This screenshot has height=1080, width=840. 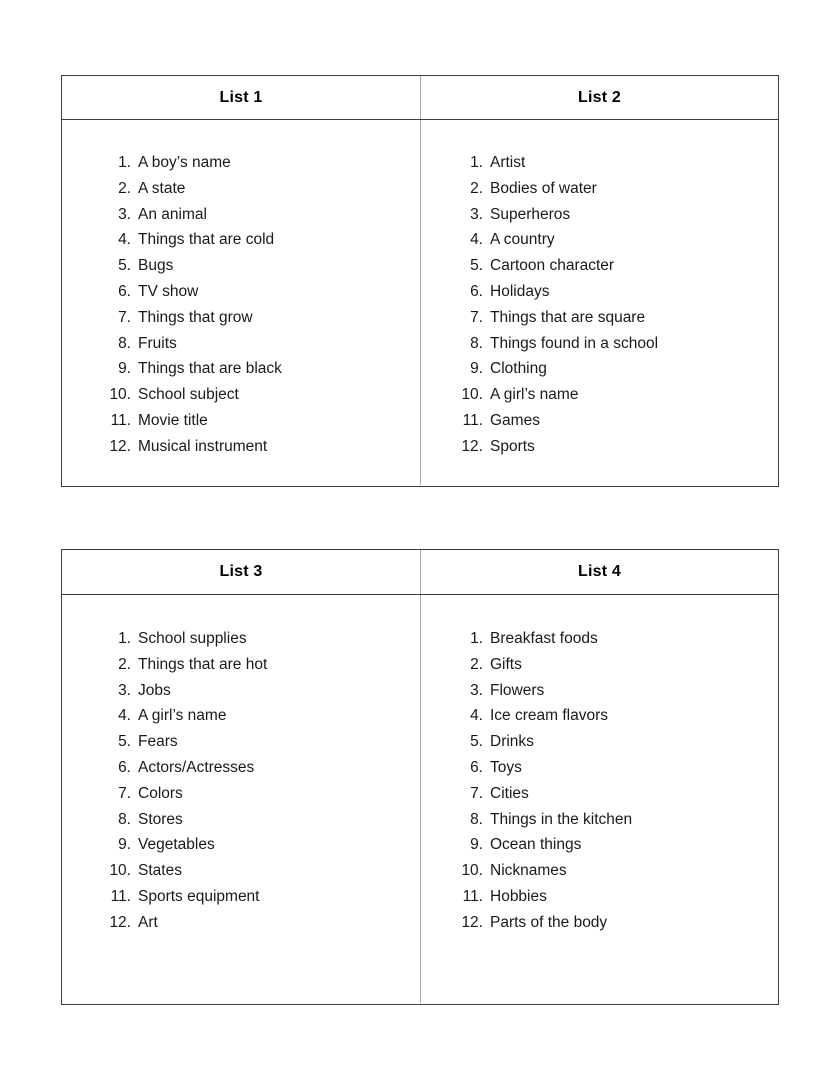 I want to click on list-item: 7. Things that are square, so click(x=612, y=318).